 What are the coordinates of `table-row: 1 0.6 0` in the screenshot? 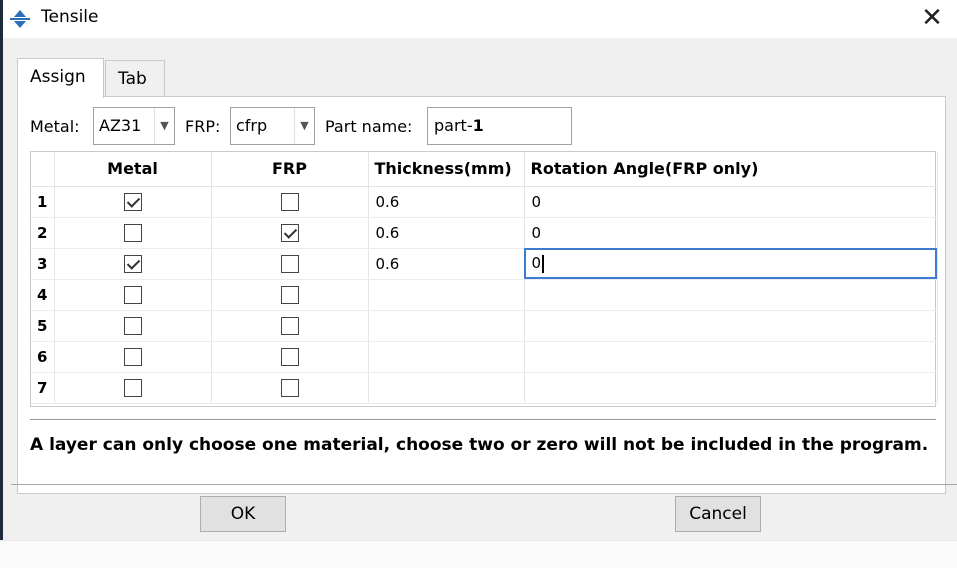 It's located at (484, 202).